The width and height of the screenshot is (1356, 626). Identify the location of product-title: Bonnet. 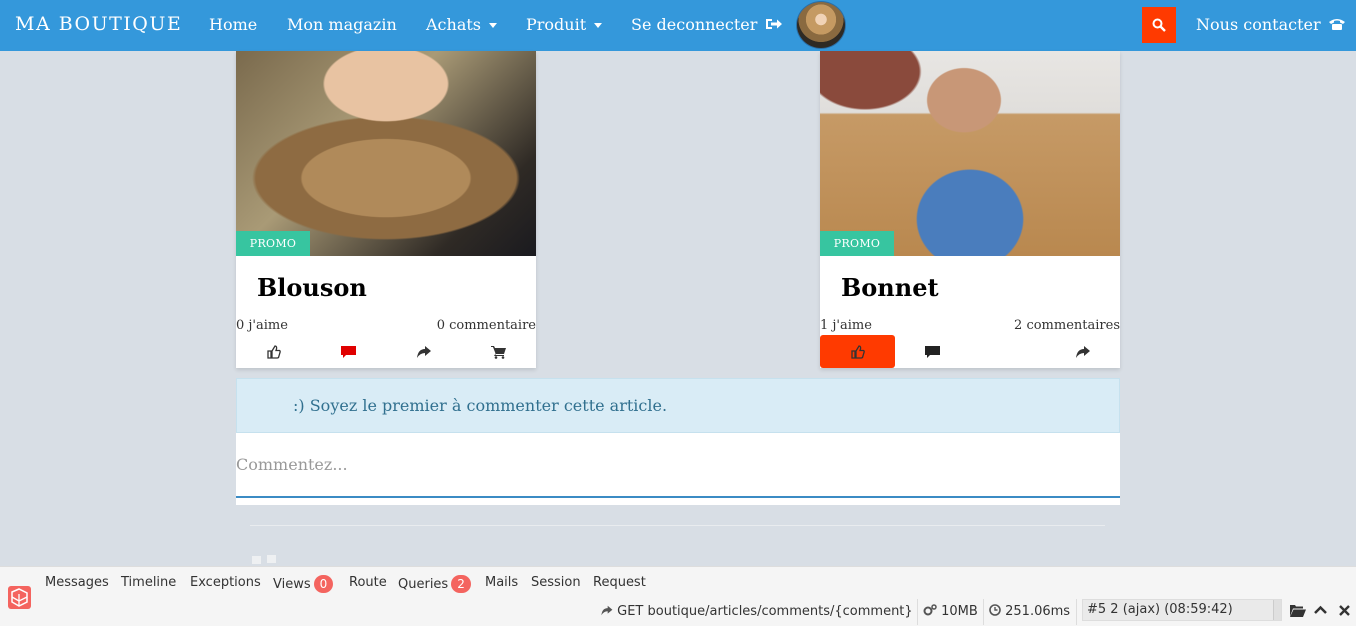
(890, 287).